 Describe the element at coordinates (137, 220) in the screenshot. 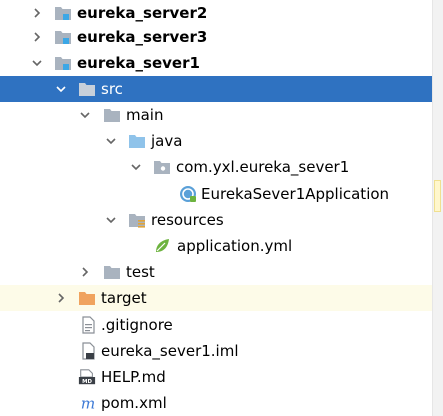

I see `resources-folder-icon` at that location.